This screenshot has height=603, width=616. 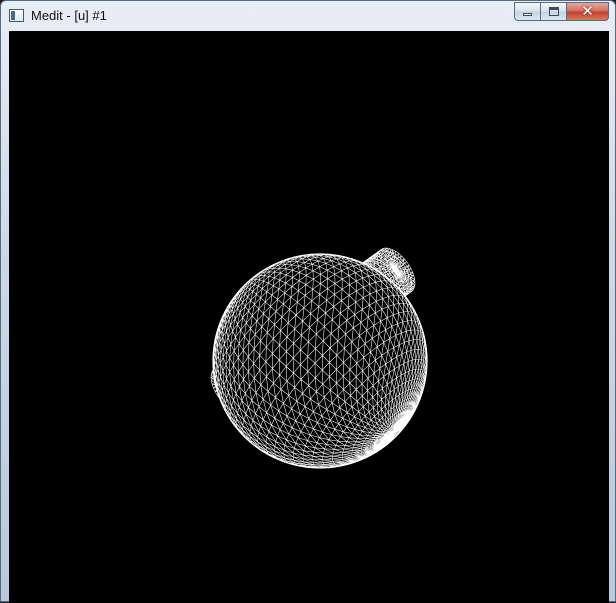 I want to click on minimize-button, so click(x=527, y=11).